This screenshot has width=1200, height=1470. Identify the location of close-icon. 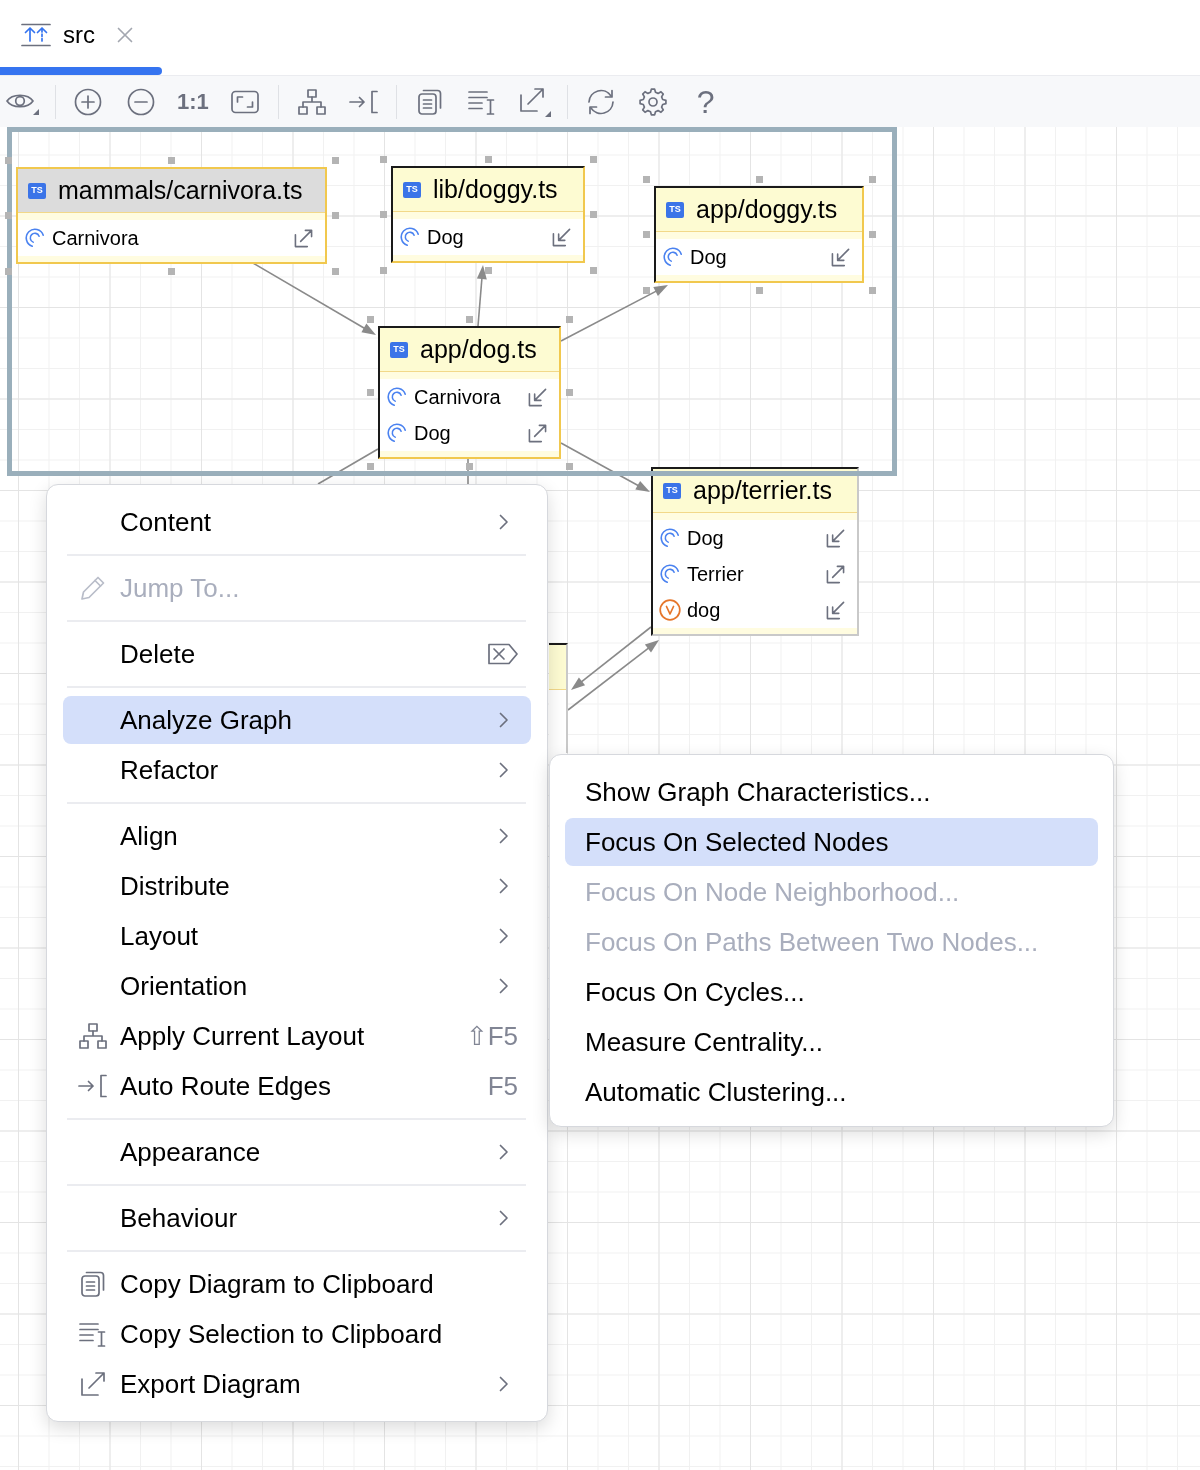
(125, 34).